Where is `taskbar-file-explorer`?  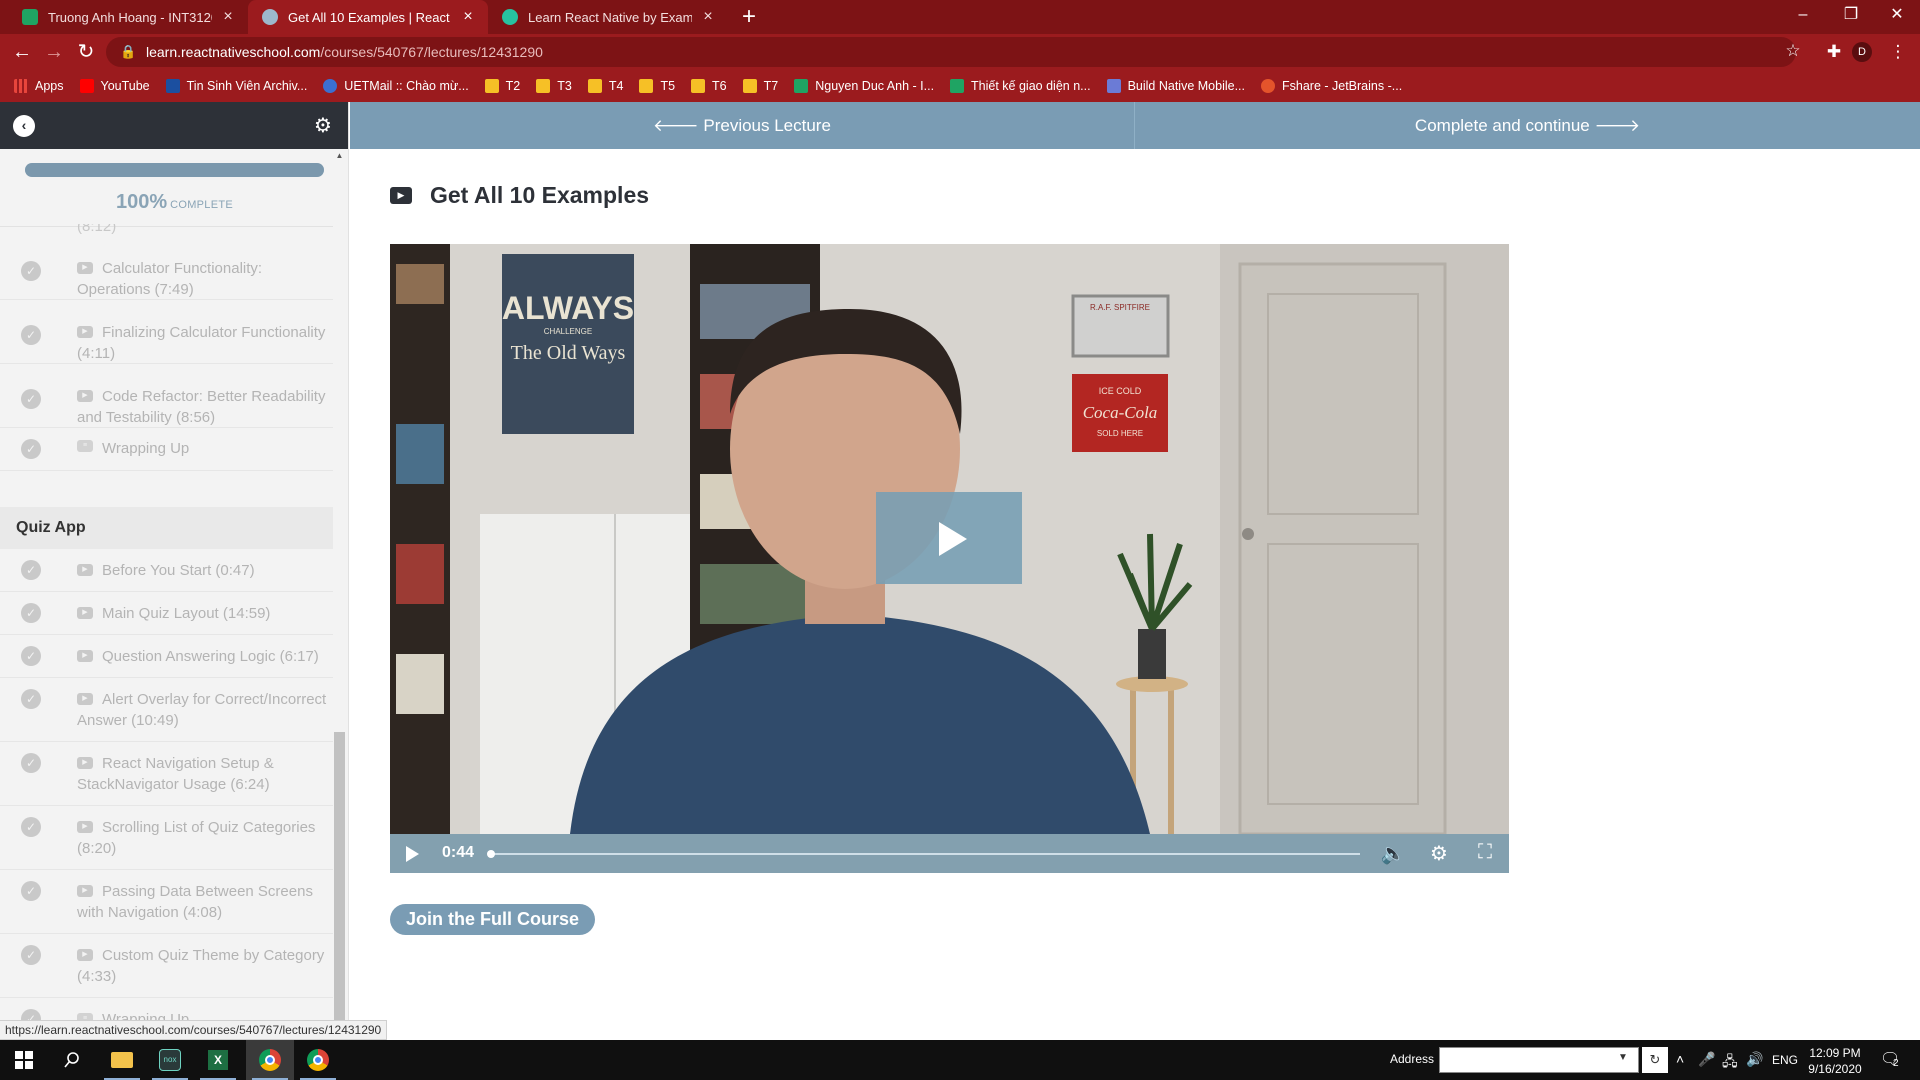 taskbar-file-explorer is located at coordinates (122, 1060).